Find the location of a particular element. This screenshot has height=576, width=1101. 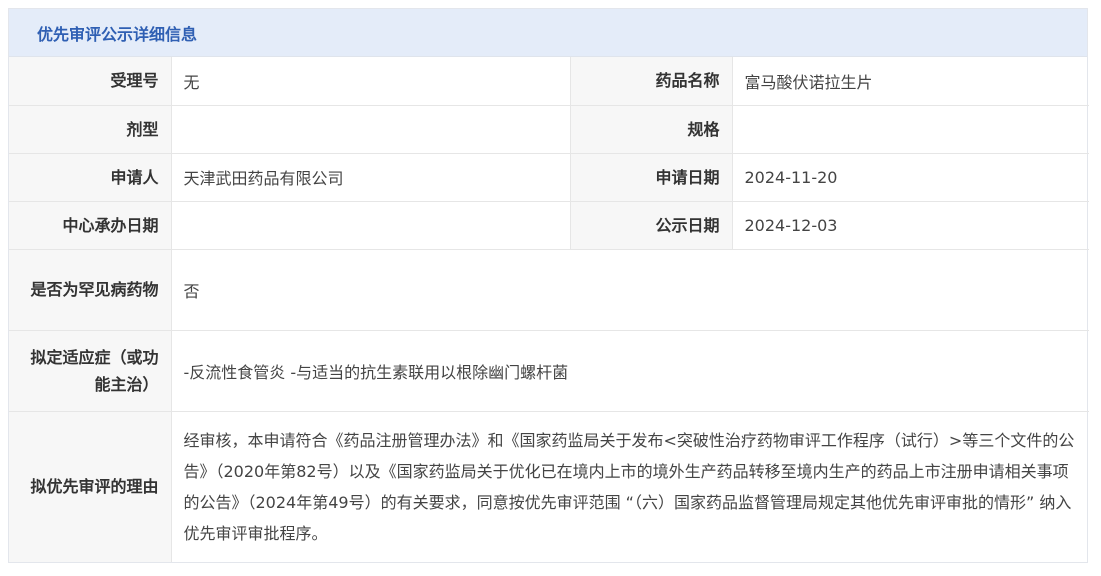

table-row: 申请人 天津武田药品有限公司 申请日期 2024-11-20 is located at coordinates (549, 177).